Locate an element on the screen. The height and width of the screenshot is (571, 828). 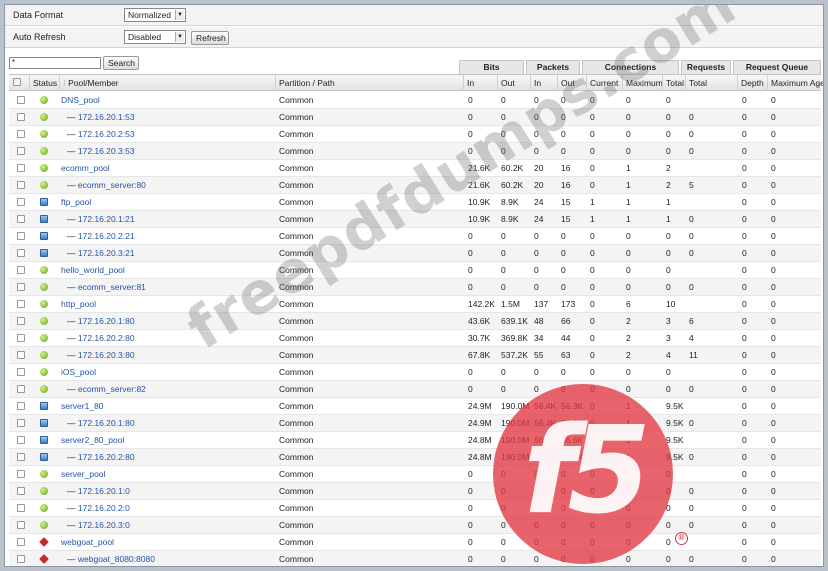
col-req-total: Total is located at coordinates (711, 83).